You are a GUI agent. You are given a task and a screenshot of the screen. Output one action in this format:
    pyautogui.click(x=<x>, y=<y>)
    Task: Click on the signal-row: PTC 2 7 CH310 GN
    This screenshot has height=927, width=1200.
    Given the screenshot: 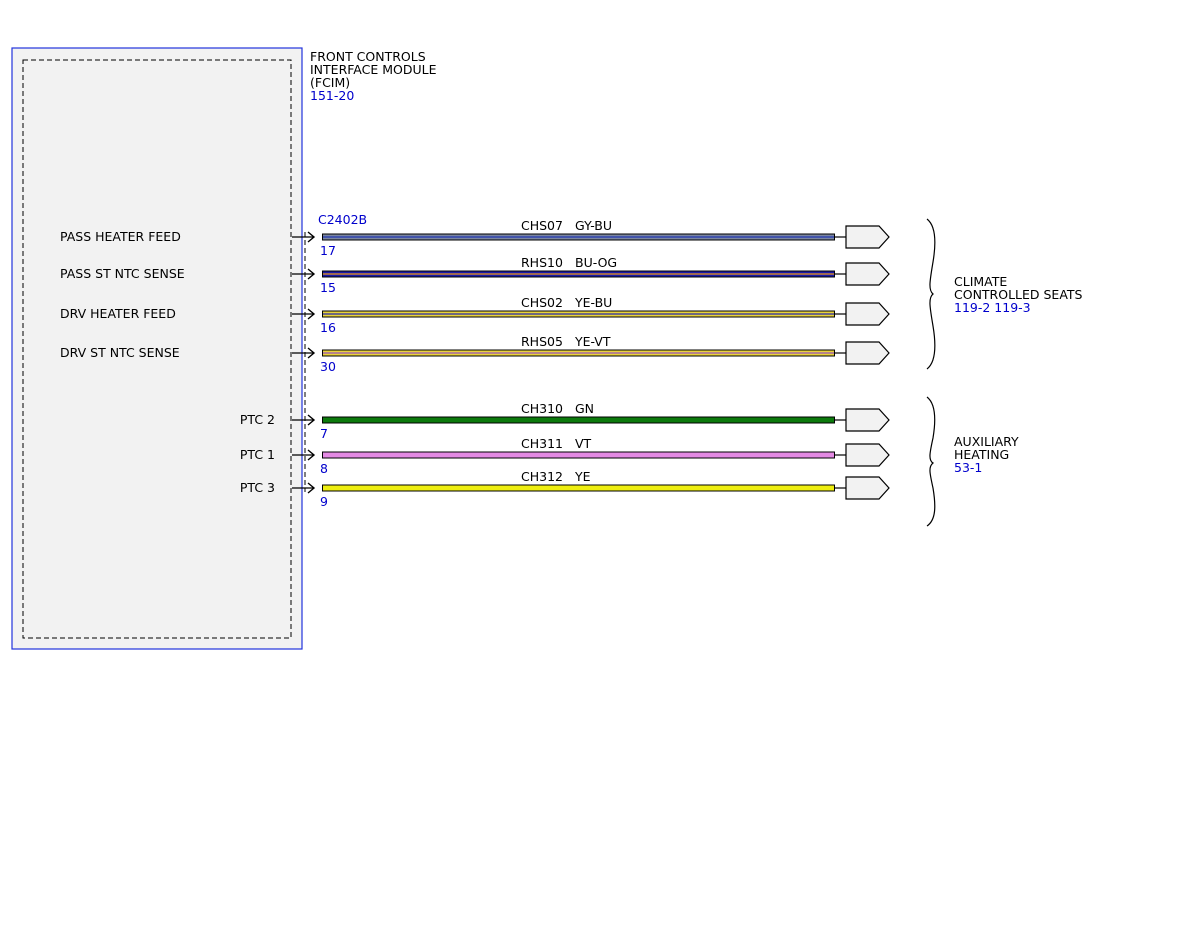 What is the action you would take?
    pyautogui.click(x=565, y=421)
    